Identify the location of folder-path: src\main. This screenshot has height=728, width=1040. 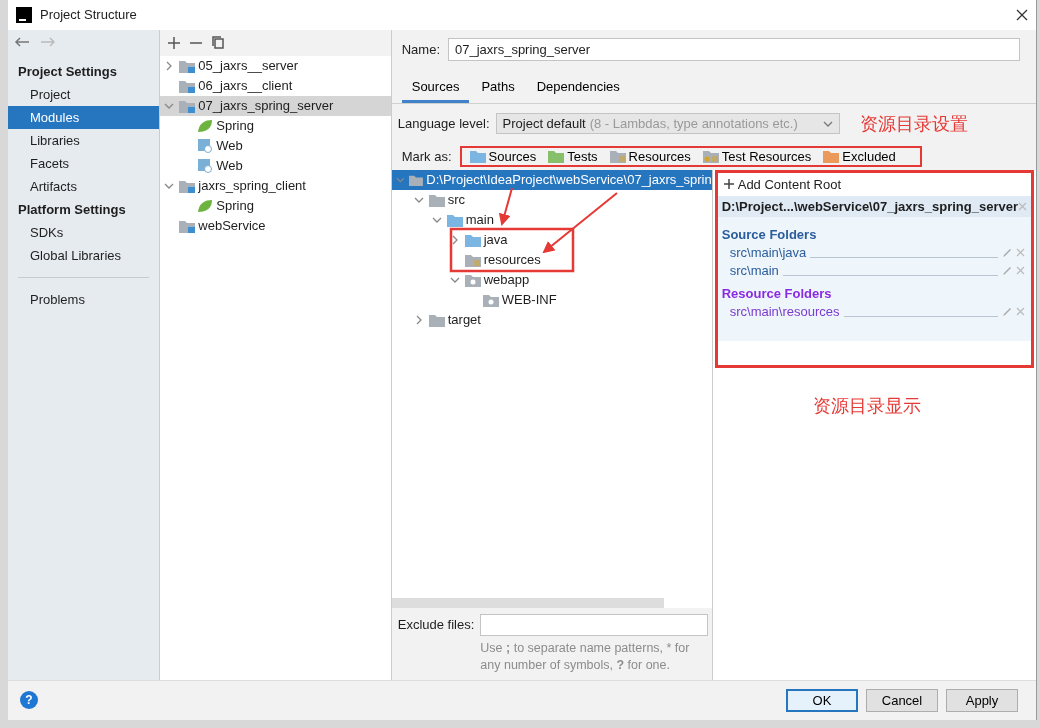
(754, 271).